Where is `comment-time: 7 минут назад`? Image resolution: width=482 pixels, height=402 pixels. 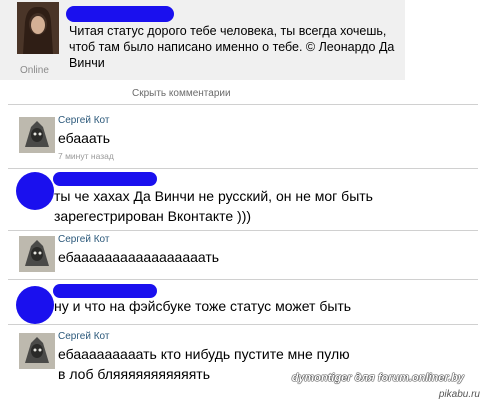
comment-time: 7 минут назад is located at coordinates (86, 156).